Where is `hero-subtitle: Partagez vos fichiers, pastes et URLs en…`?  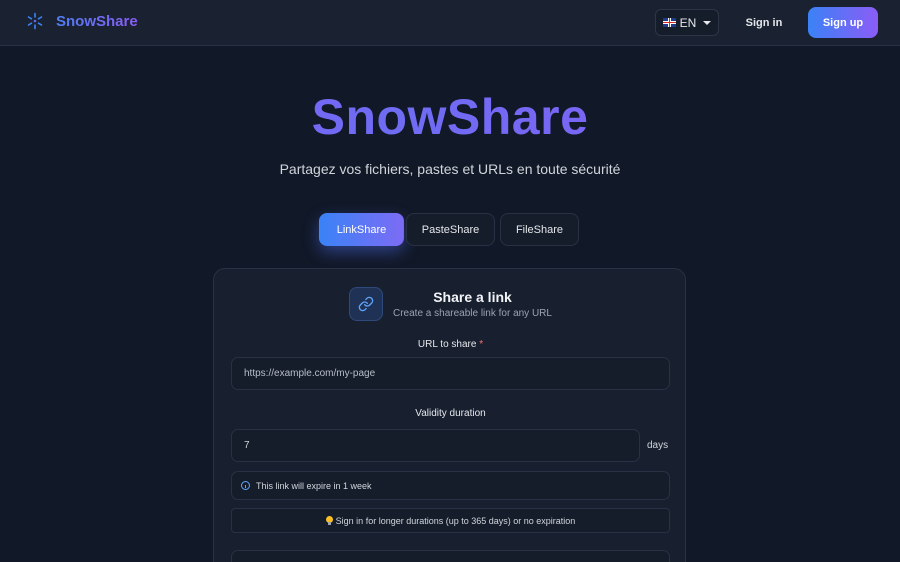 hero-subtitle: Partagez vos fichiers, pastes et URLs en… is located at coordinates (450, 169).